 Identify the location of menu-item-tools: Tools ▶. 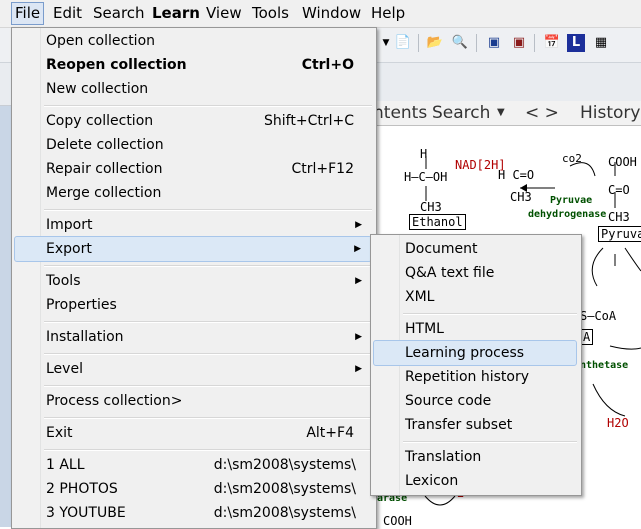
(193, 281).